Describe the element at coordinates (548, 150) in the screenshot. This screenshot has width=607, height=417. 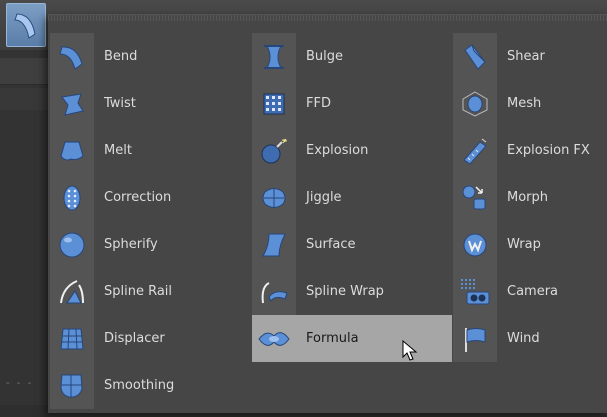
I see `menu-item-label: Explosion FX` at that location.